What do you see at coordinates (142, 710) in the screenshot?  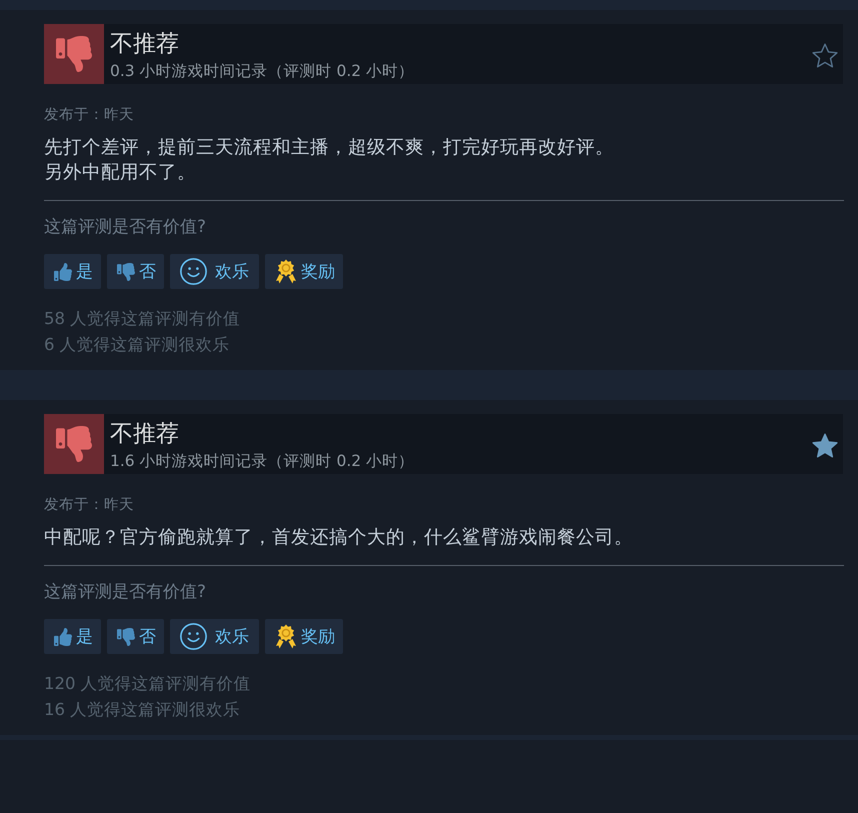 I see `vote-count: 16 人觉得这篇评测很欢乐` at bounding box center [142, 710].